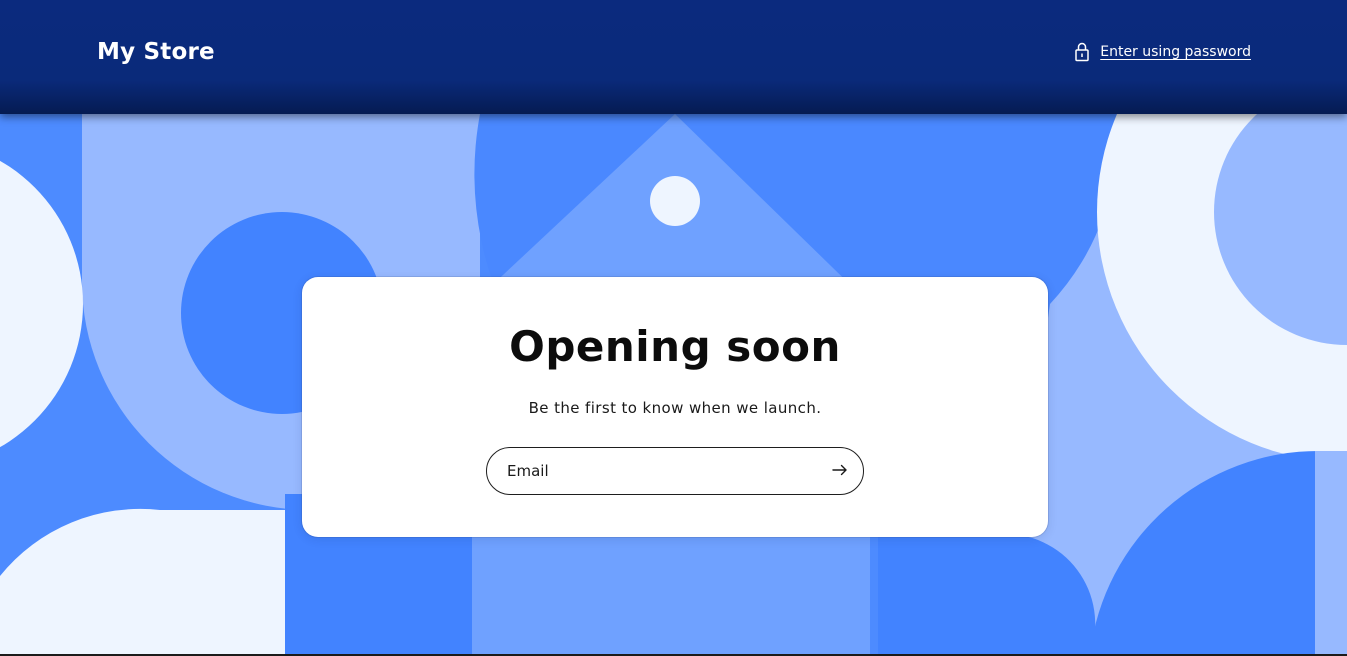 This screenshot has width=1347, height=656. I want to click on submit-email-button, so click(840, 471).